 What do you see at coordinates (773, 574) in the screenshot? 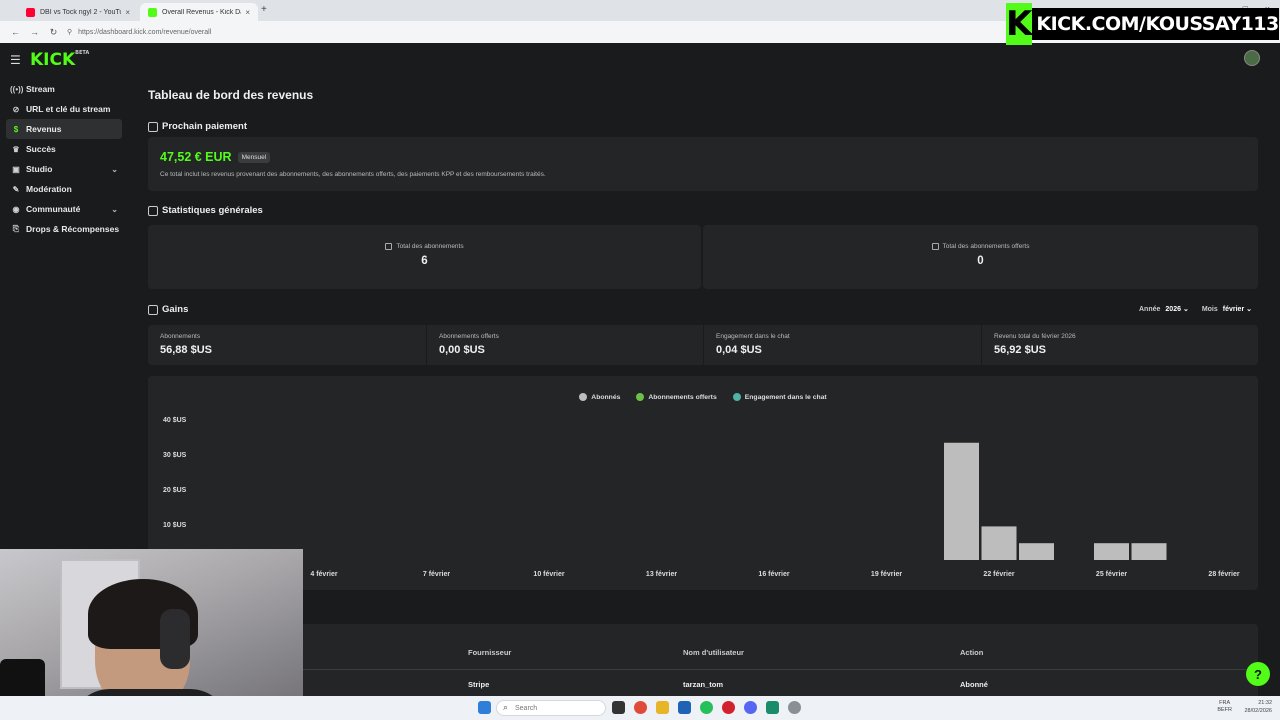
I see `x-tick-label: 16 février` at bounding box center [773, 574].